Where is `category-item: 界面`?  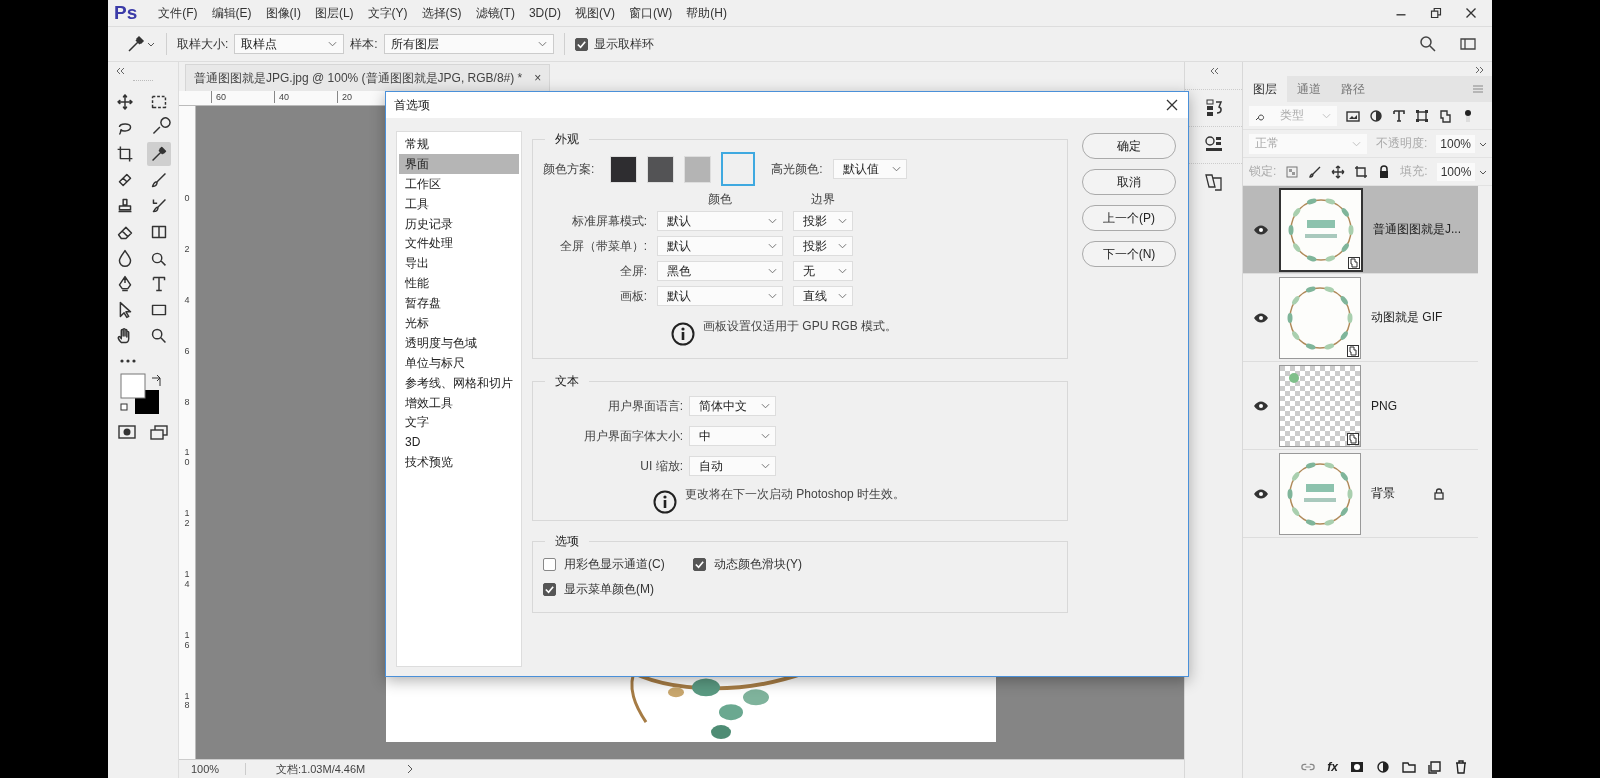
category-item: 界面 is located at coordinates (459, 163).